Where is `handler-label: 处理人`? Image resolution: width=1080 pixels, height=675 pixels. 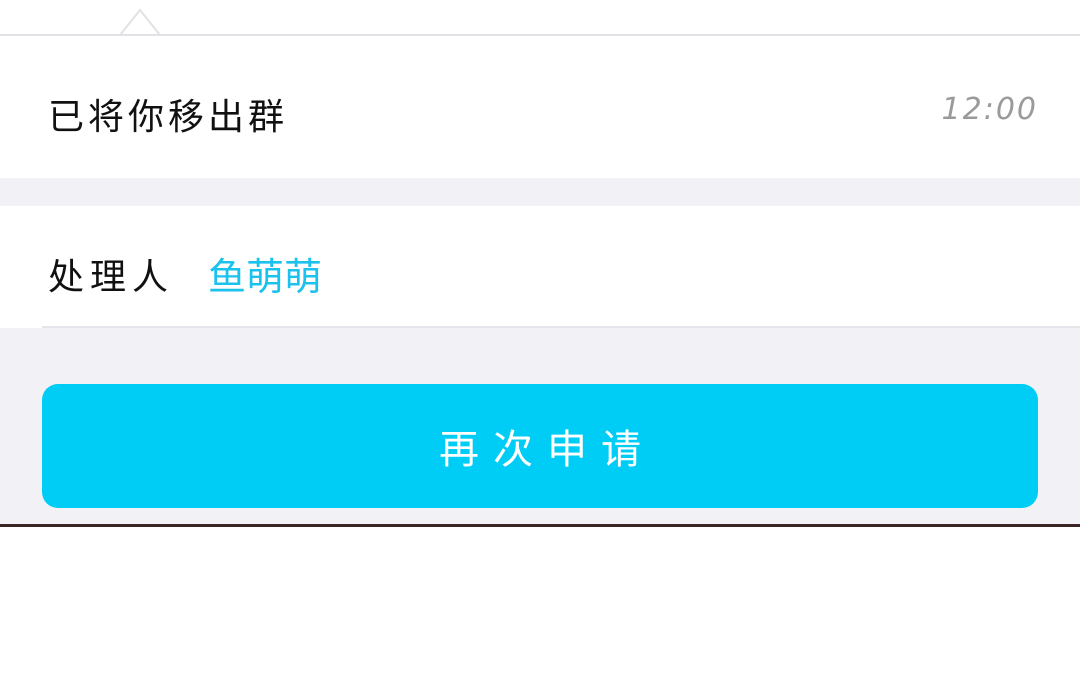
handler-label: 处理人 is located at coordinates (111, 277).